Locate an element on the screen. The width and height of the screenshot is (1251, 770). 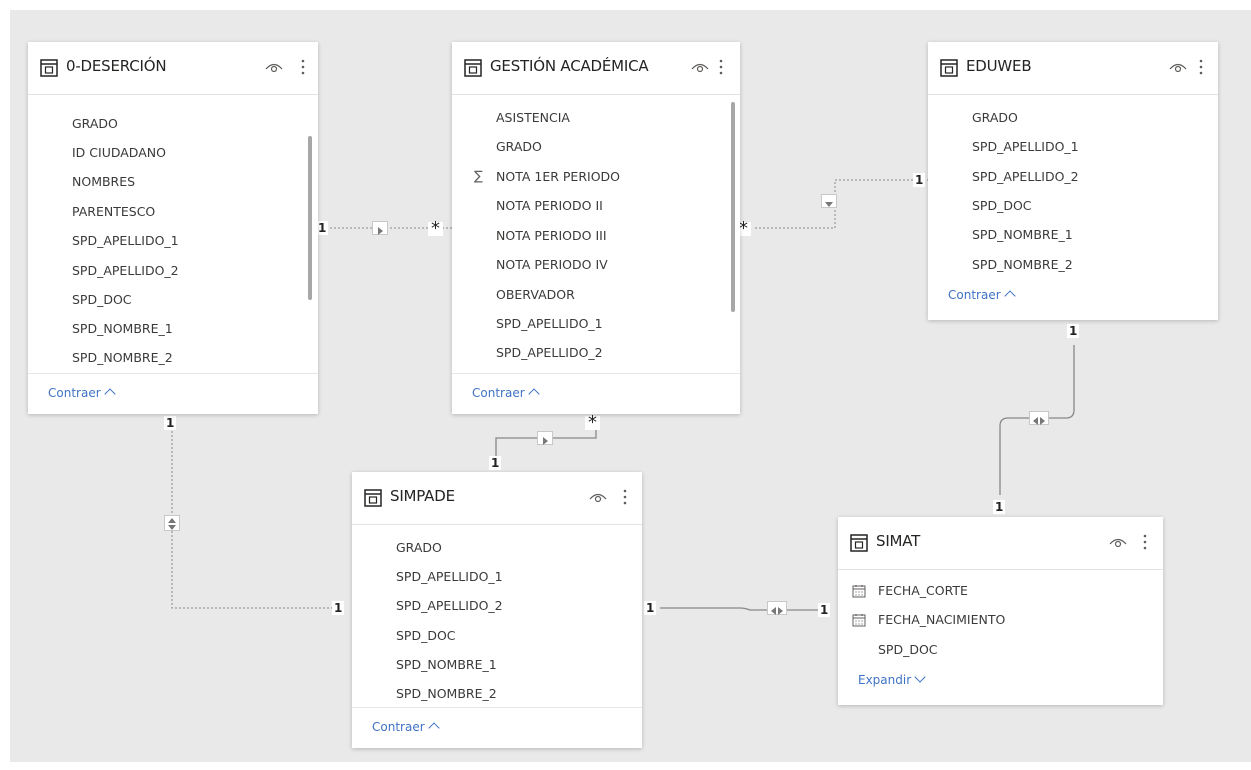
field-row: FECHA_NACIMIENTO is located at coordinates (1000, 620).